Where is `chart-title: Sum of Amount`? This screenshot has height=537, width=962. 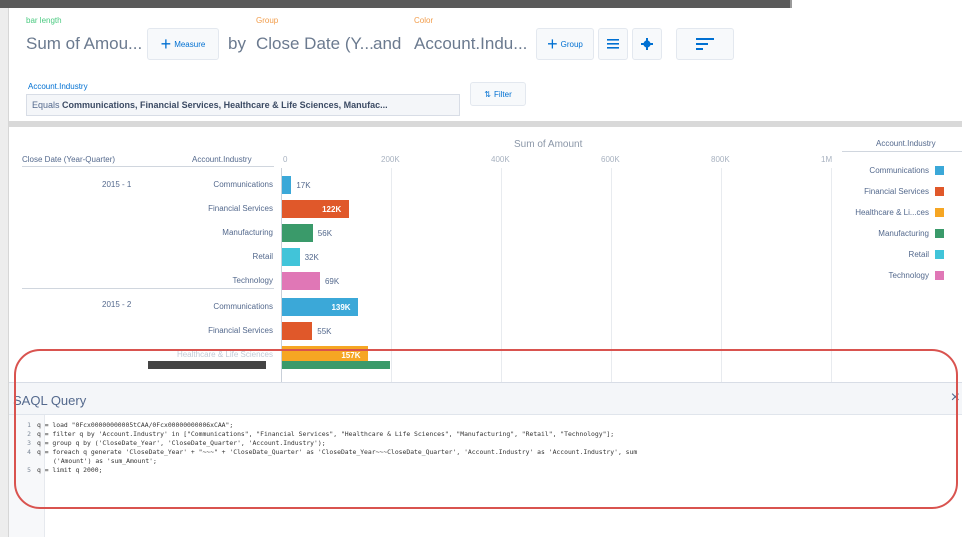
chart-title: Sum of Amount is located at coordinates (548, 144).